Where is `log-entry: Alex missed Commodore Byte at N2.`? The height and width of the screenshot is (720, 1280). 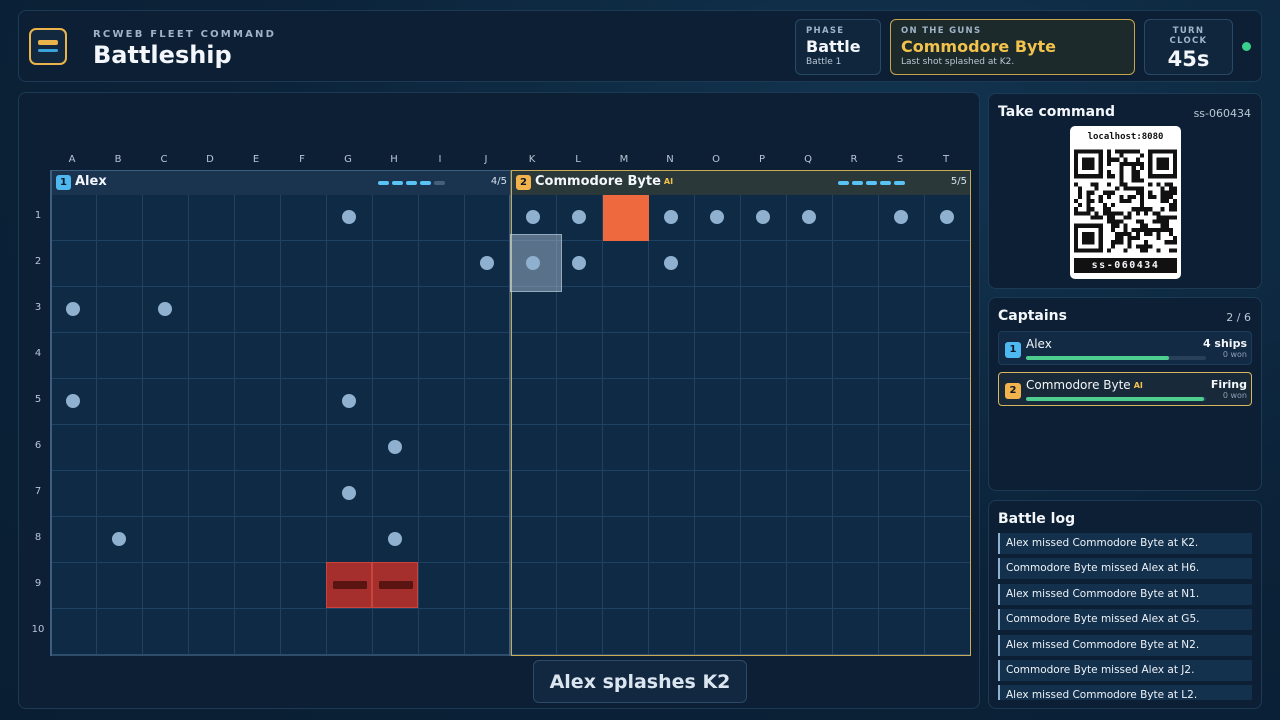 log-entry: Alex missed Commodore Byte at N2. is located at coordinates (1125, 645).